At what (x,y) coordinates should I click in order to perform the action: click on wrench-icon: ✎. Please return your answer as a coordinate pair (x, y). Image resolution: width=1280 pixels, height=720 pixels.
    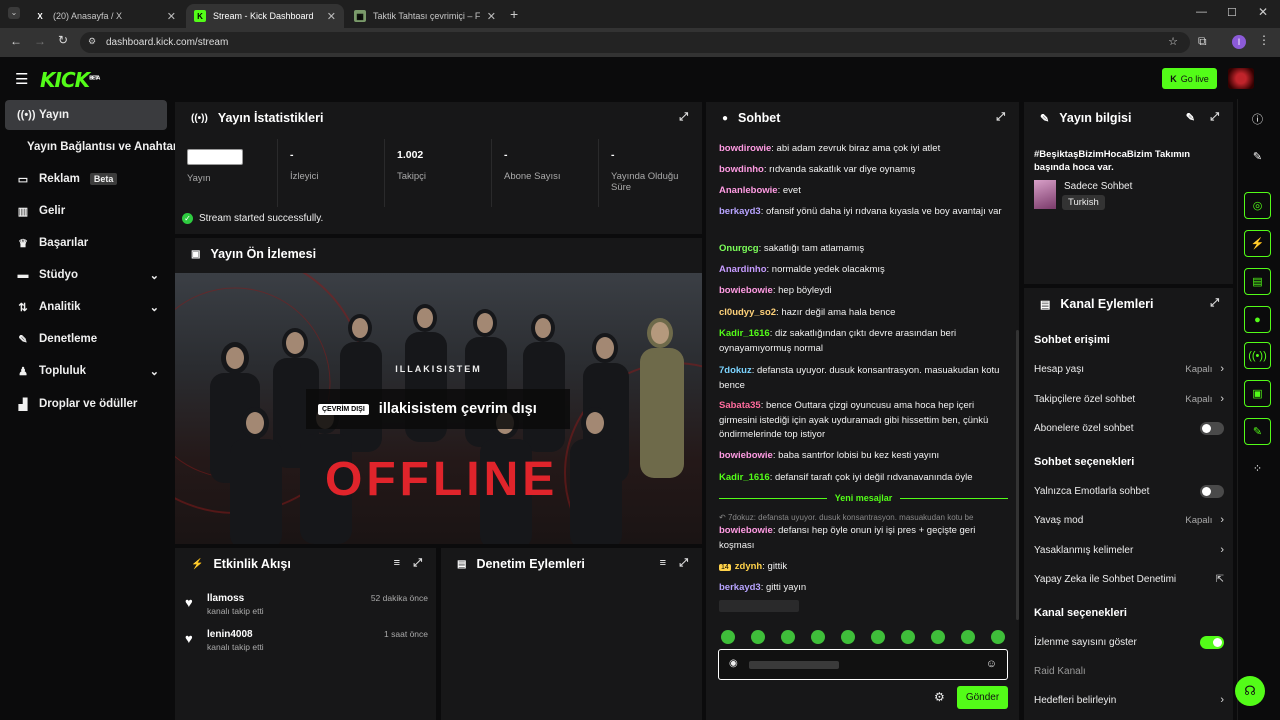
    Looking at the image, I should click on (1257, 431).